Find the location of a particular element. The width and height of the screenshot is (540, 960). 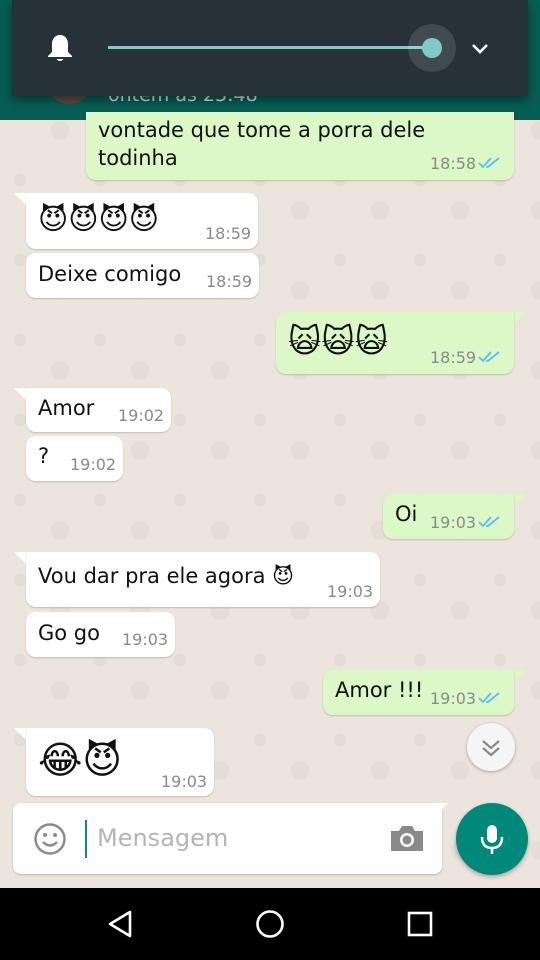

message-text: Deixe comigo is located at coordinates (110, 274).